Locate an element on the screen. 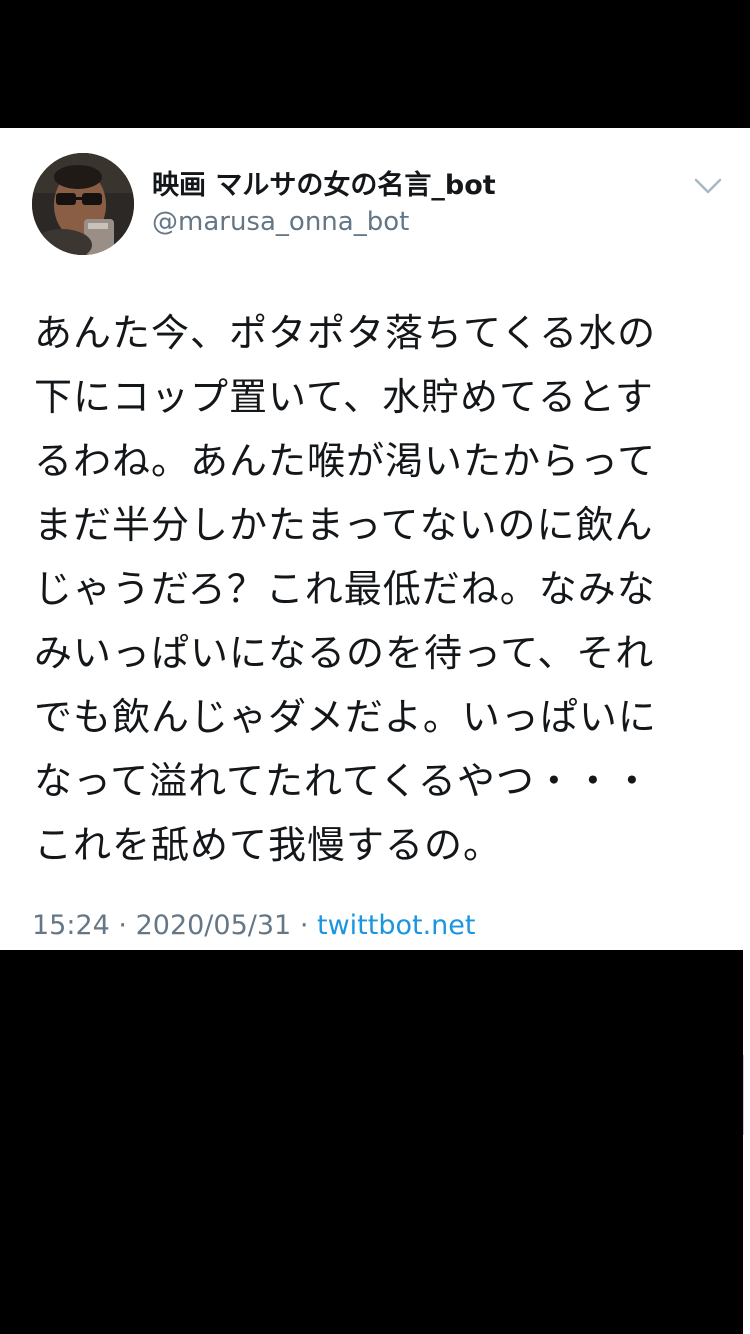 Image resolution: width=750 pixels, height=1334 pixels. tweet-source-link: twittbot.net is located at coordinates (396, 925).